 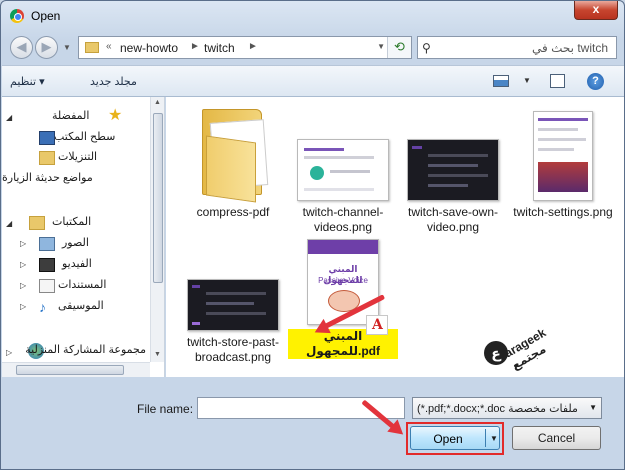 What do you see at coordinates (557, 81) in the screenshot?
I see `preview-pane-icon` at bounding box center [557, 81].